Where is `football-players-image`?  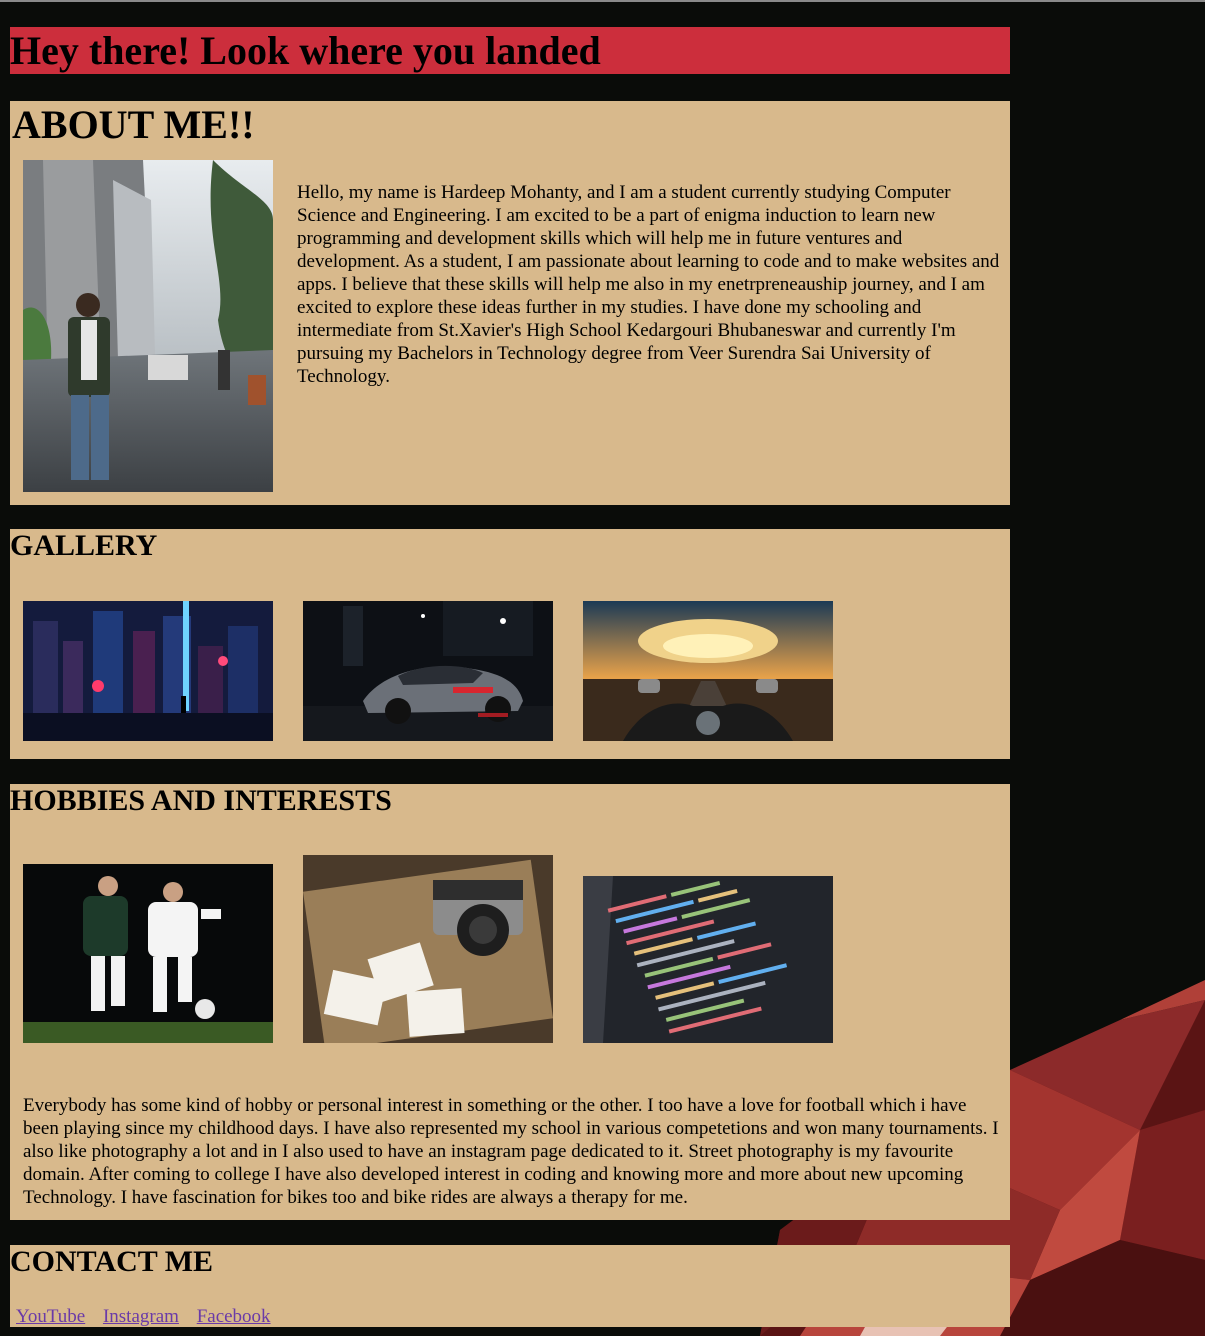
football-players-image is located at coordinates (148, 953).